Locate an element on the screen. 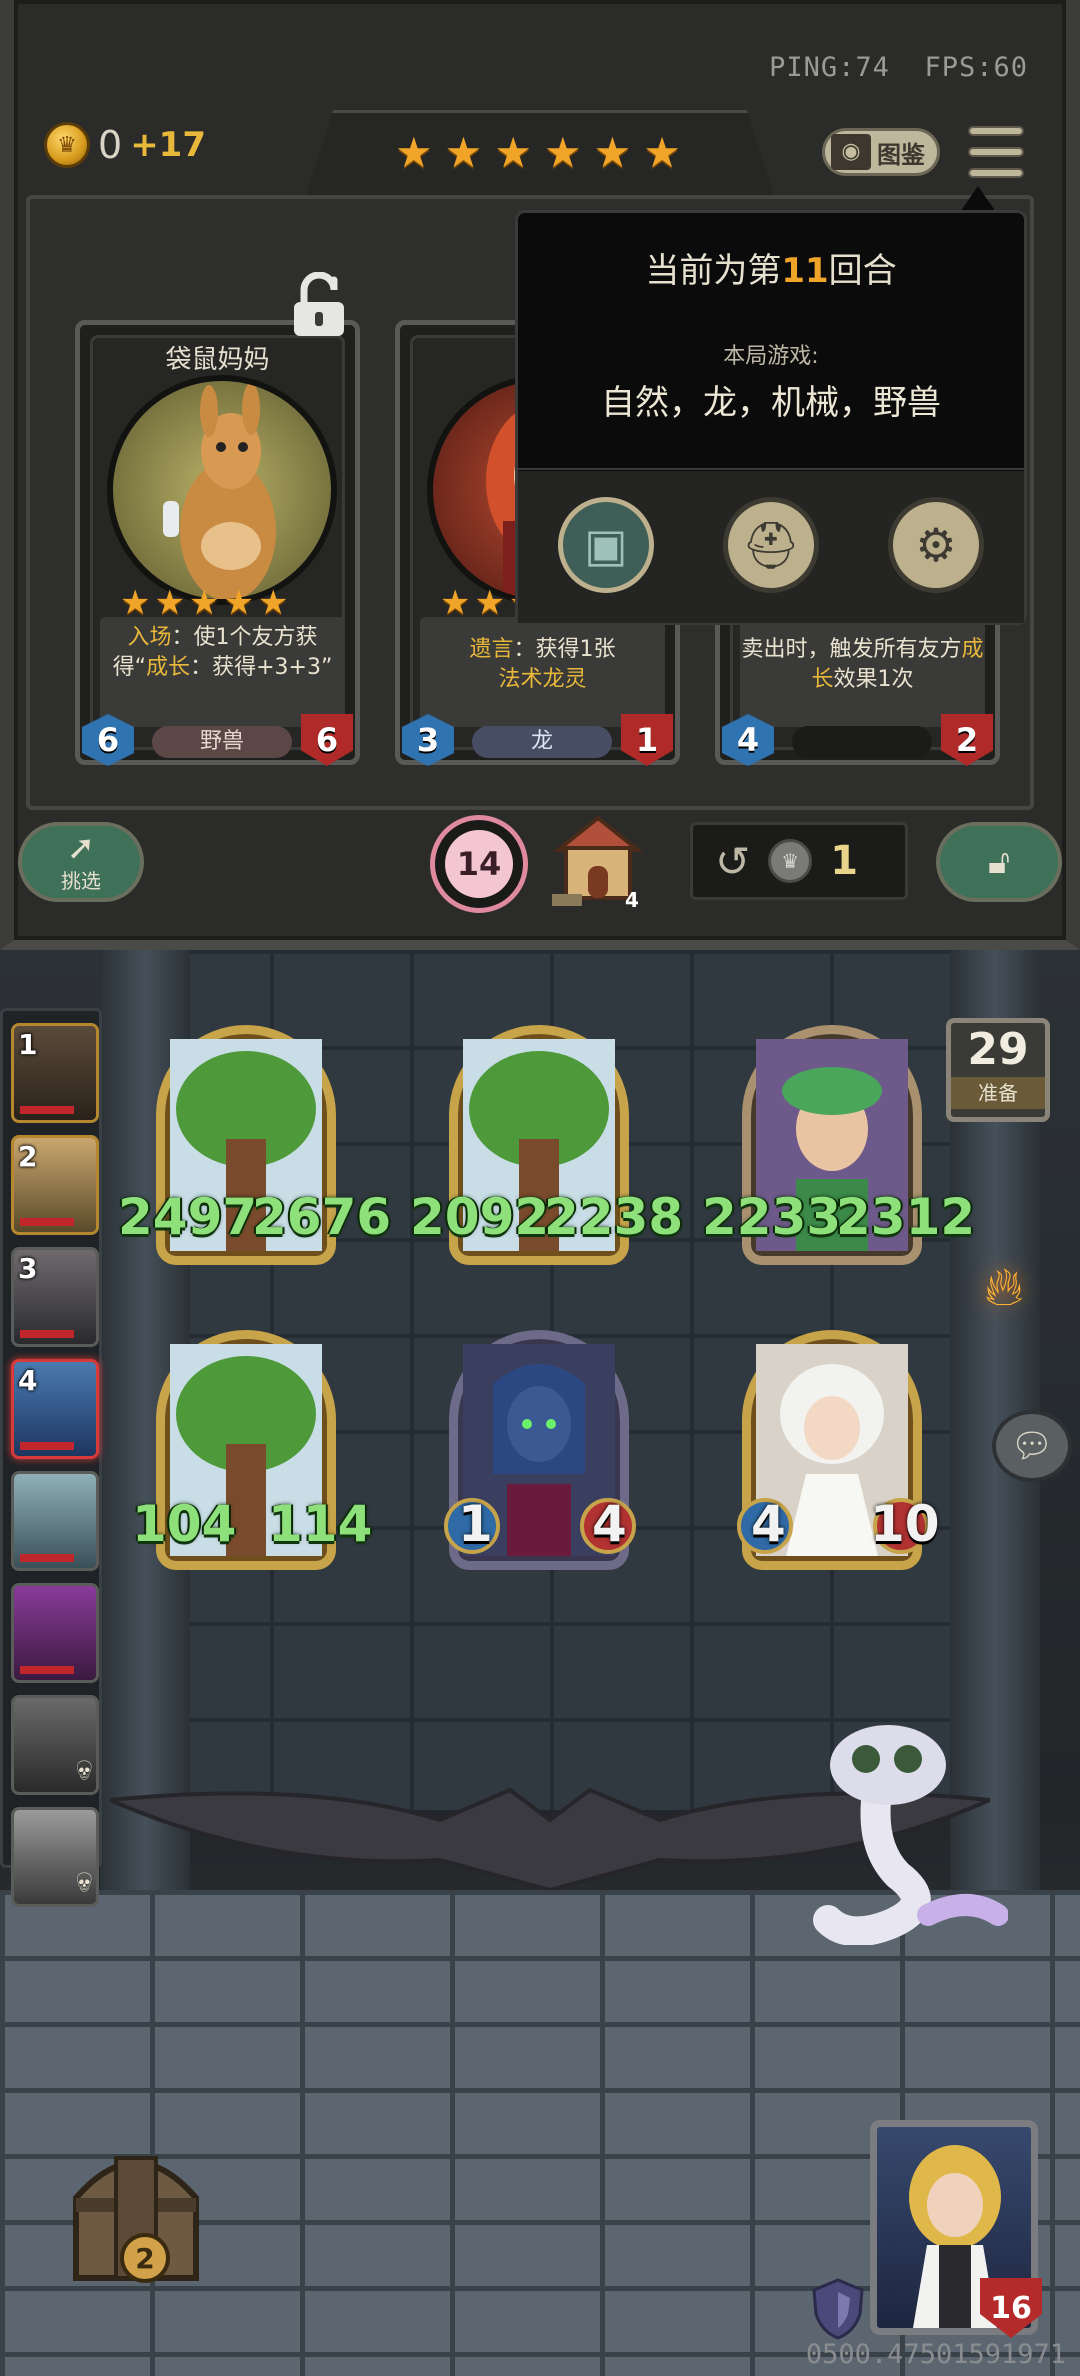 This screenshot has width=1080, height=2376. minion-attack: 104 is located at coordinates (184, 1524).